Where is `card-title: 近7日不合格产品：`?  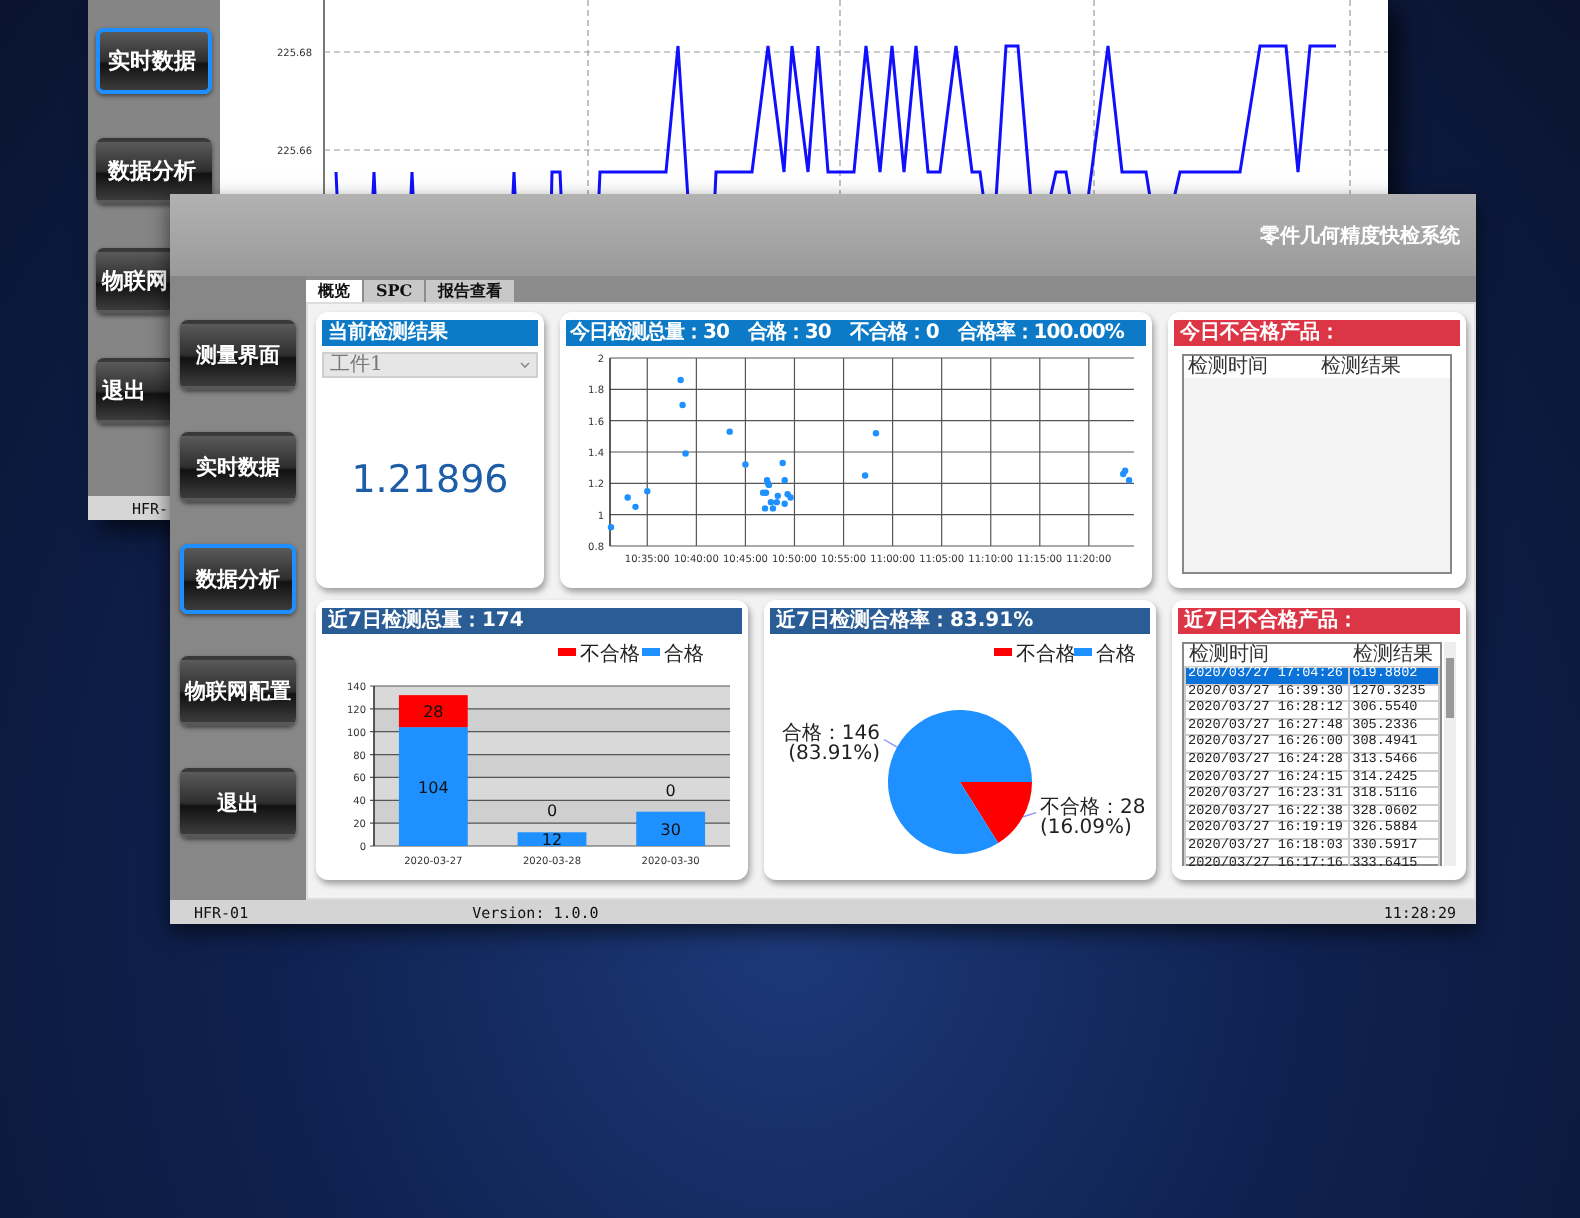
card-title: 近7日不合格产品： is located at coordinates (1319, 621).